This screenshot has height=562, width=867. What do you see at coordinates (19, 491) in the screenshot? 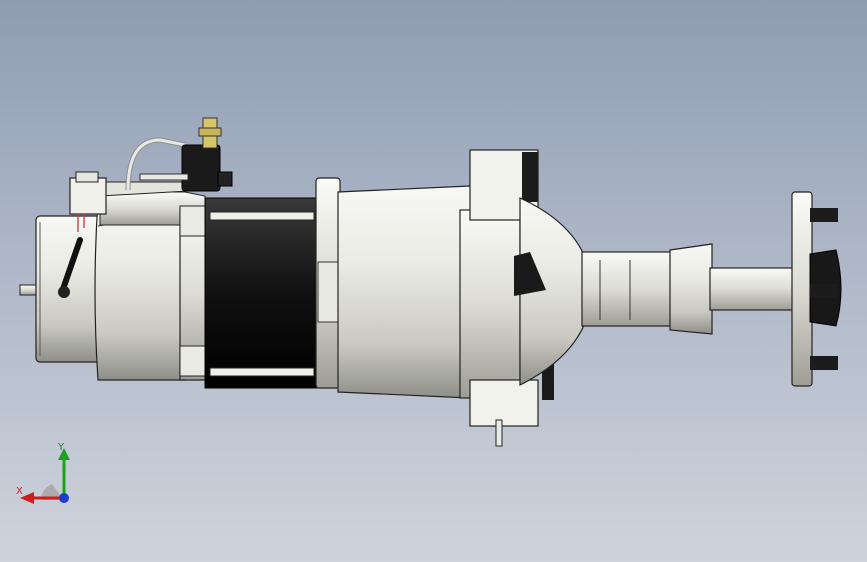
I see `x-axis-label: X` at bounding box center [19, 491].